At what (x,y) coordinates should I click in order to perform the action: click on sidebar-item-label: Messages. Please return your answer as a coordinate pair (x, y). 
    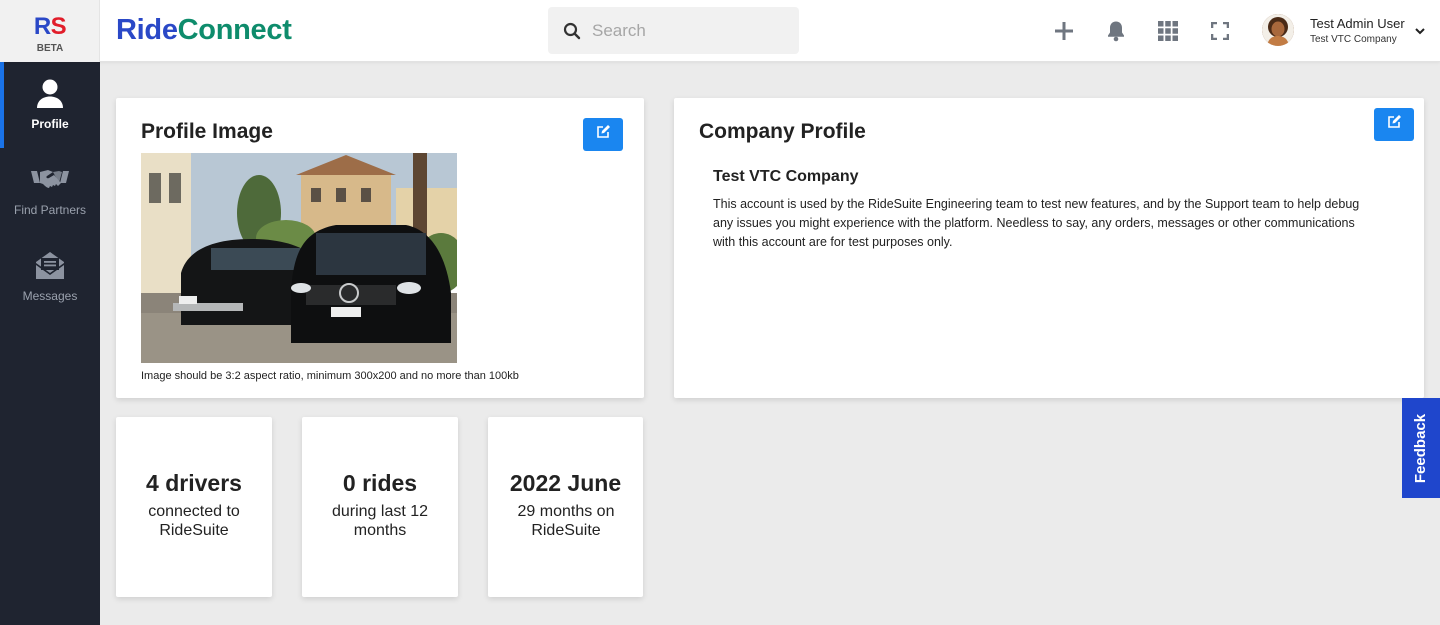
    Looking at the image, I should click on (50, 296).